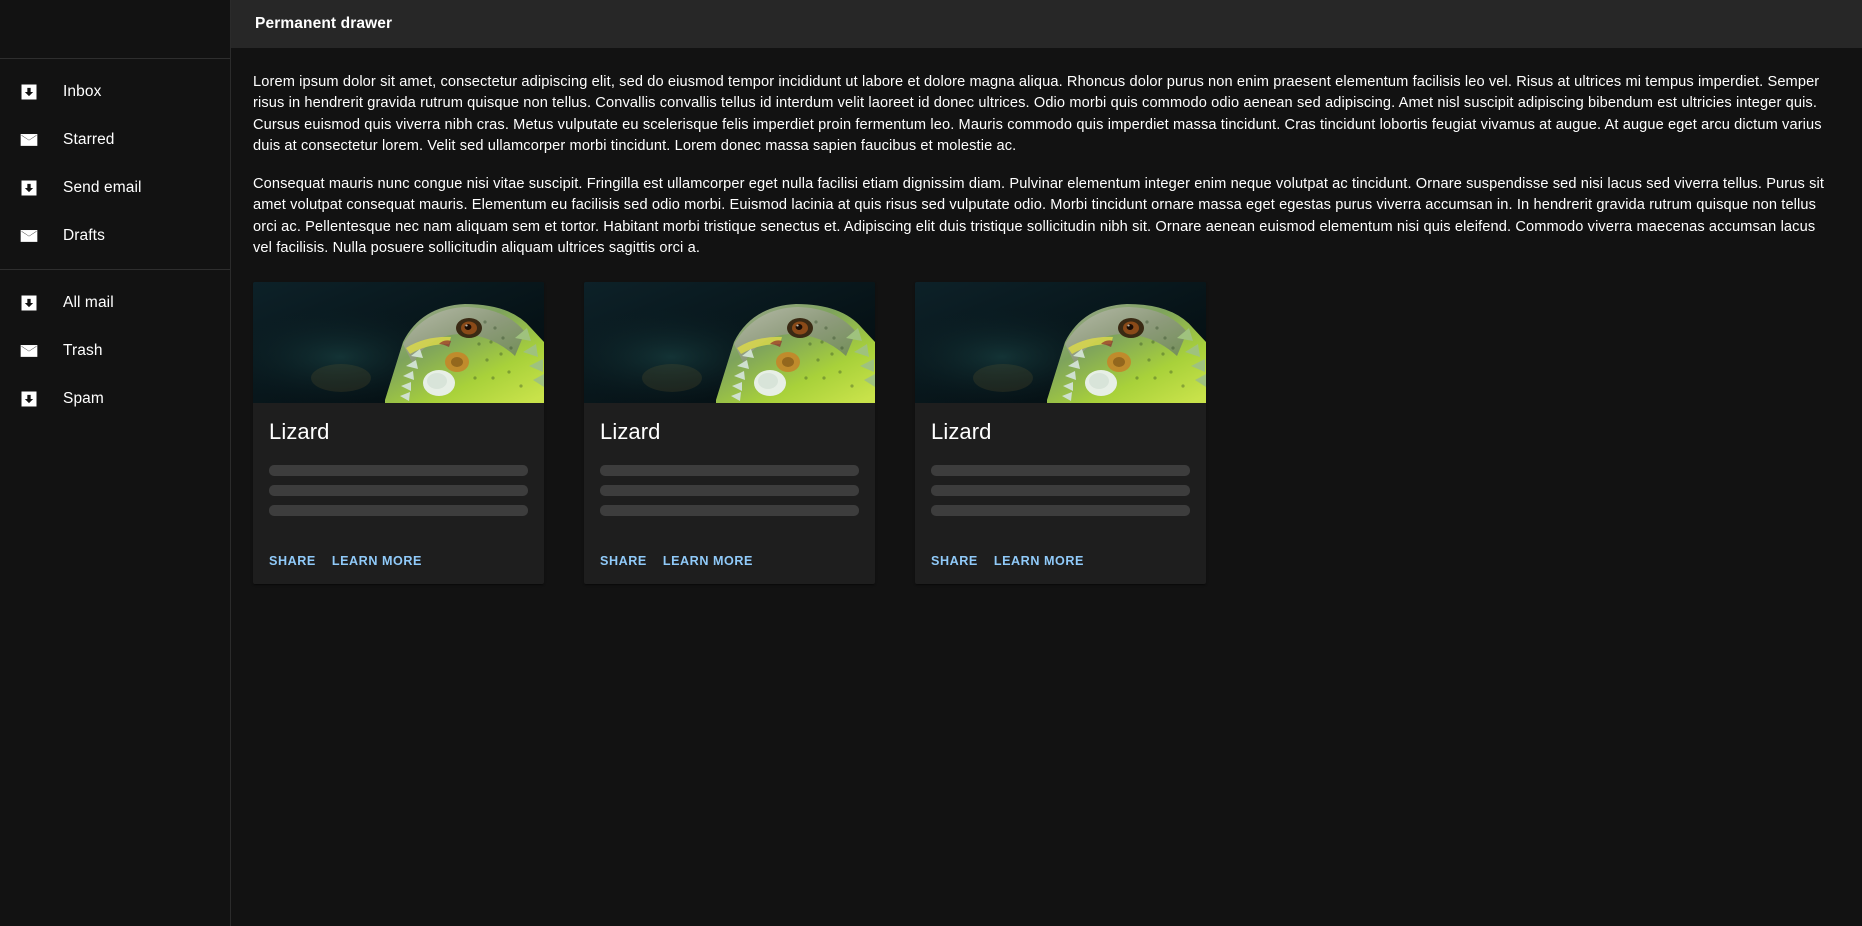 The width and height of the screenshot is (1862, 926). What do you see at coordinates (115, 303) in the screenshot?
I see `sidebar-item-all-mail: All mail` at bounding box center [115, 303].